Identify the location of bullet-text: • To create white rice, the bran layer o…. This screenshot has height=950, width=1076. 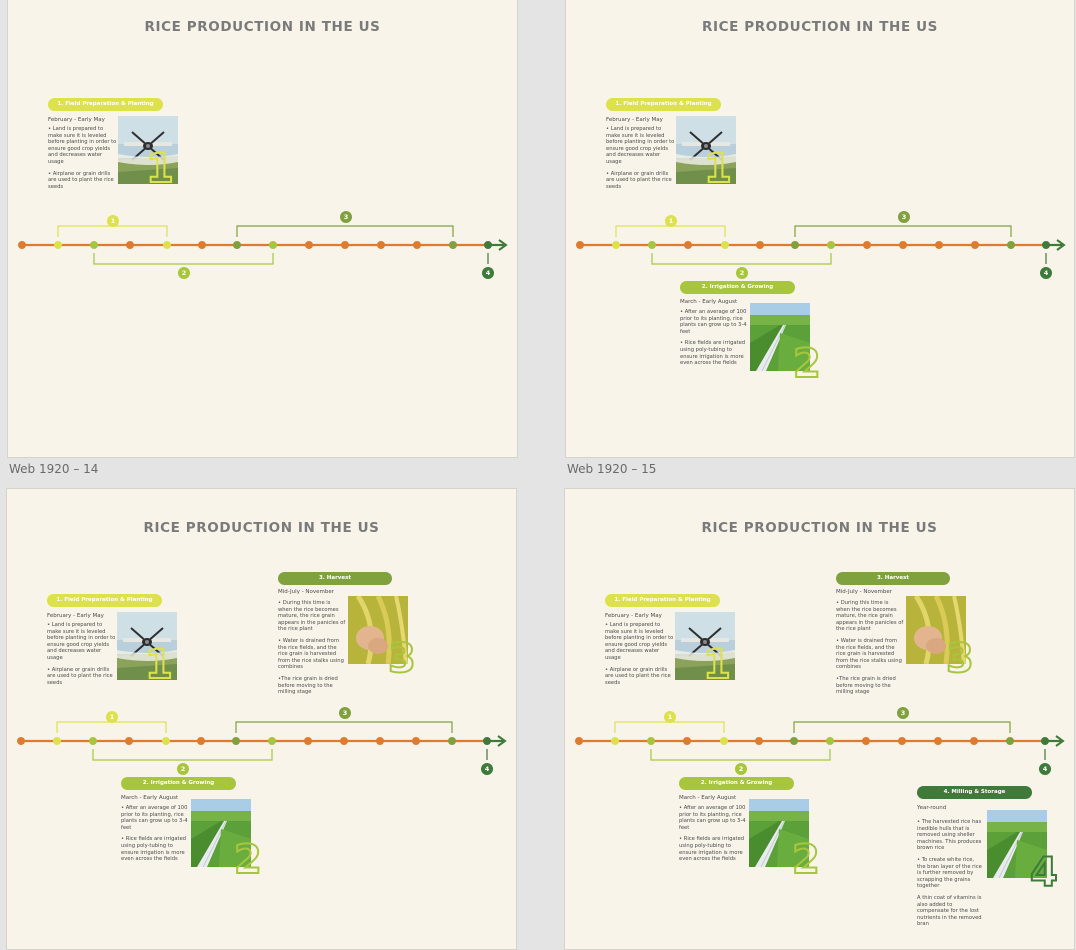
(949, 873).